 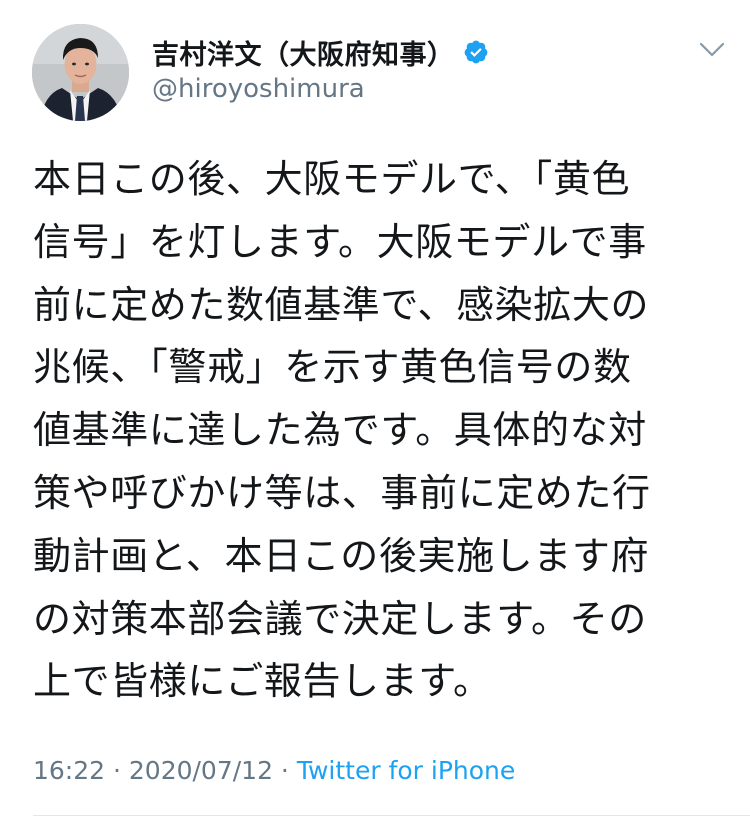 I want to click on tweet-text-line: 策や呼びかけ等は、事前に定めた行, so click(x=342, y=492).